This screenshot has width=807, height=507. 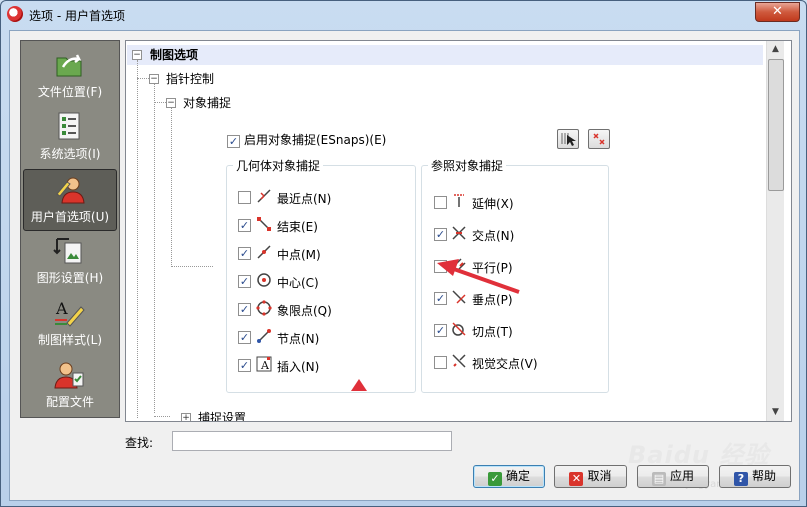 I want to click on midpoint-label: 中点(M), so click(x=299, y=255).